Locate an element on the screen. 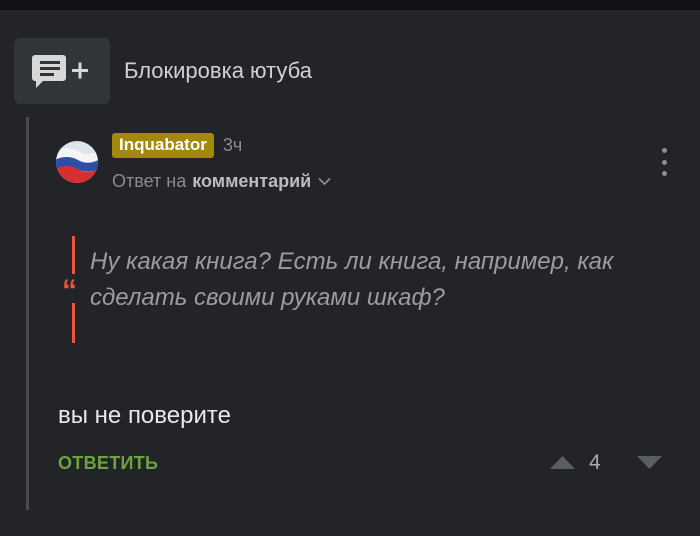 The height and width of the screenshot is (536, 700). downvote-icon is located at coordinates (649, 462).